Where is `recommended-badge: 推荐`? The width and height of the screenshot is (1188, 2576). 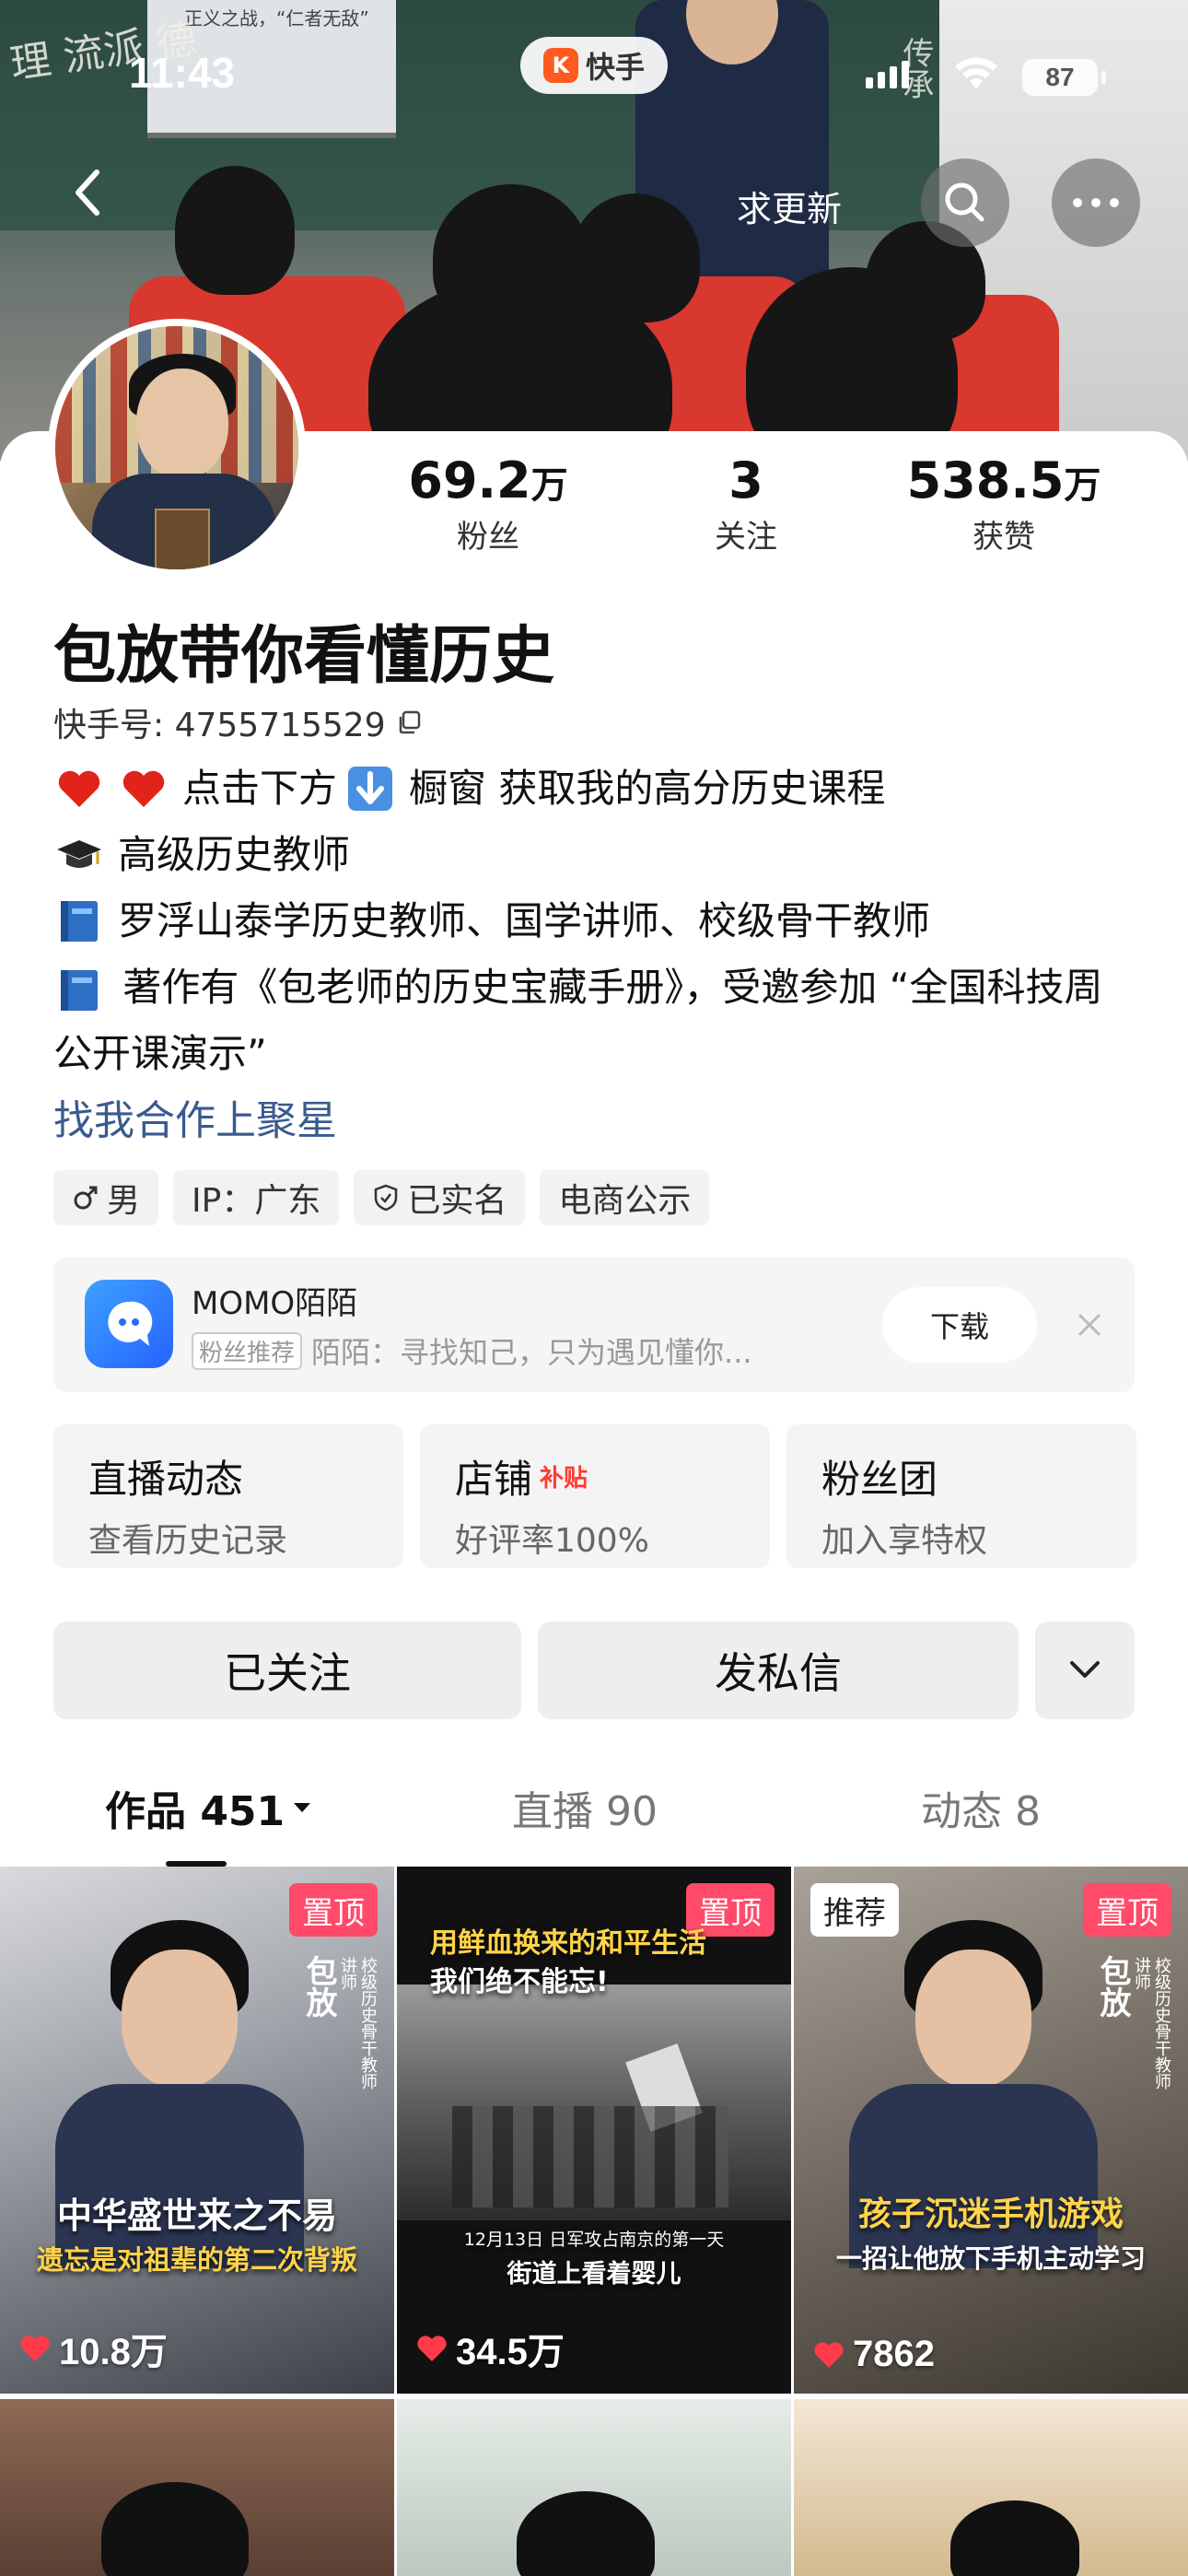 recommended-badge: 推荐 is located at coordinates (854, 1910).